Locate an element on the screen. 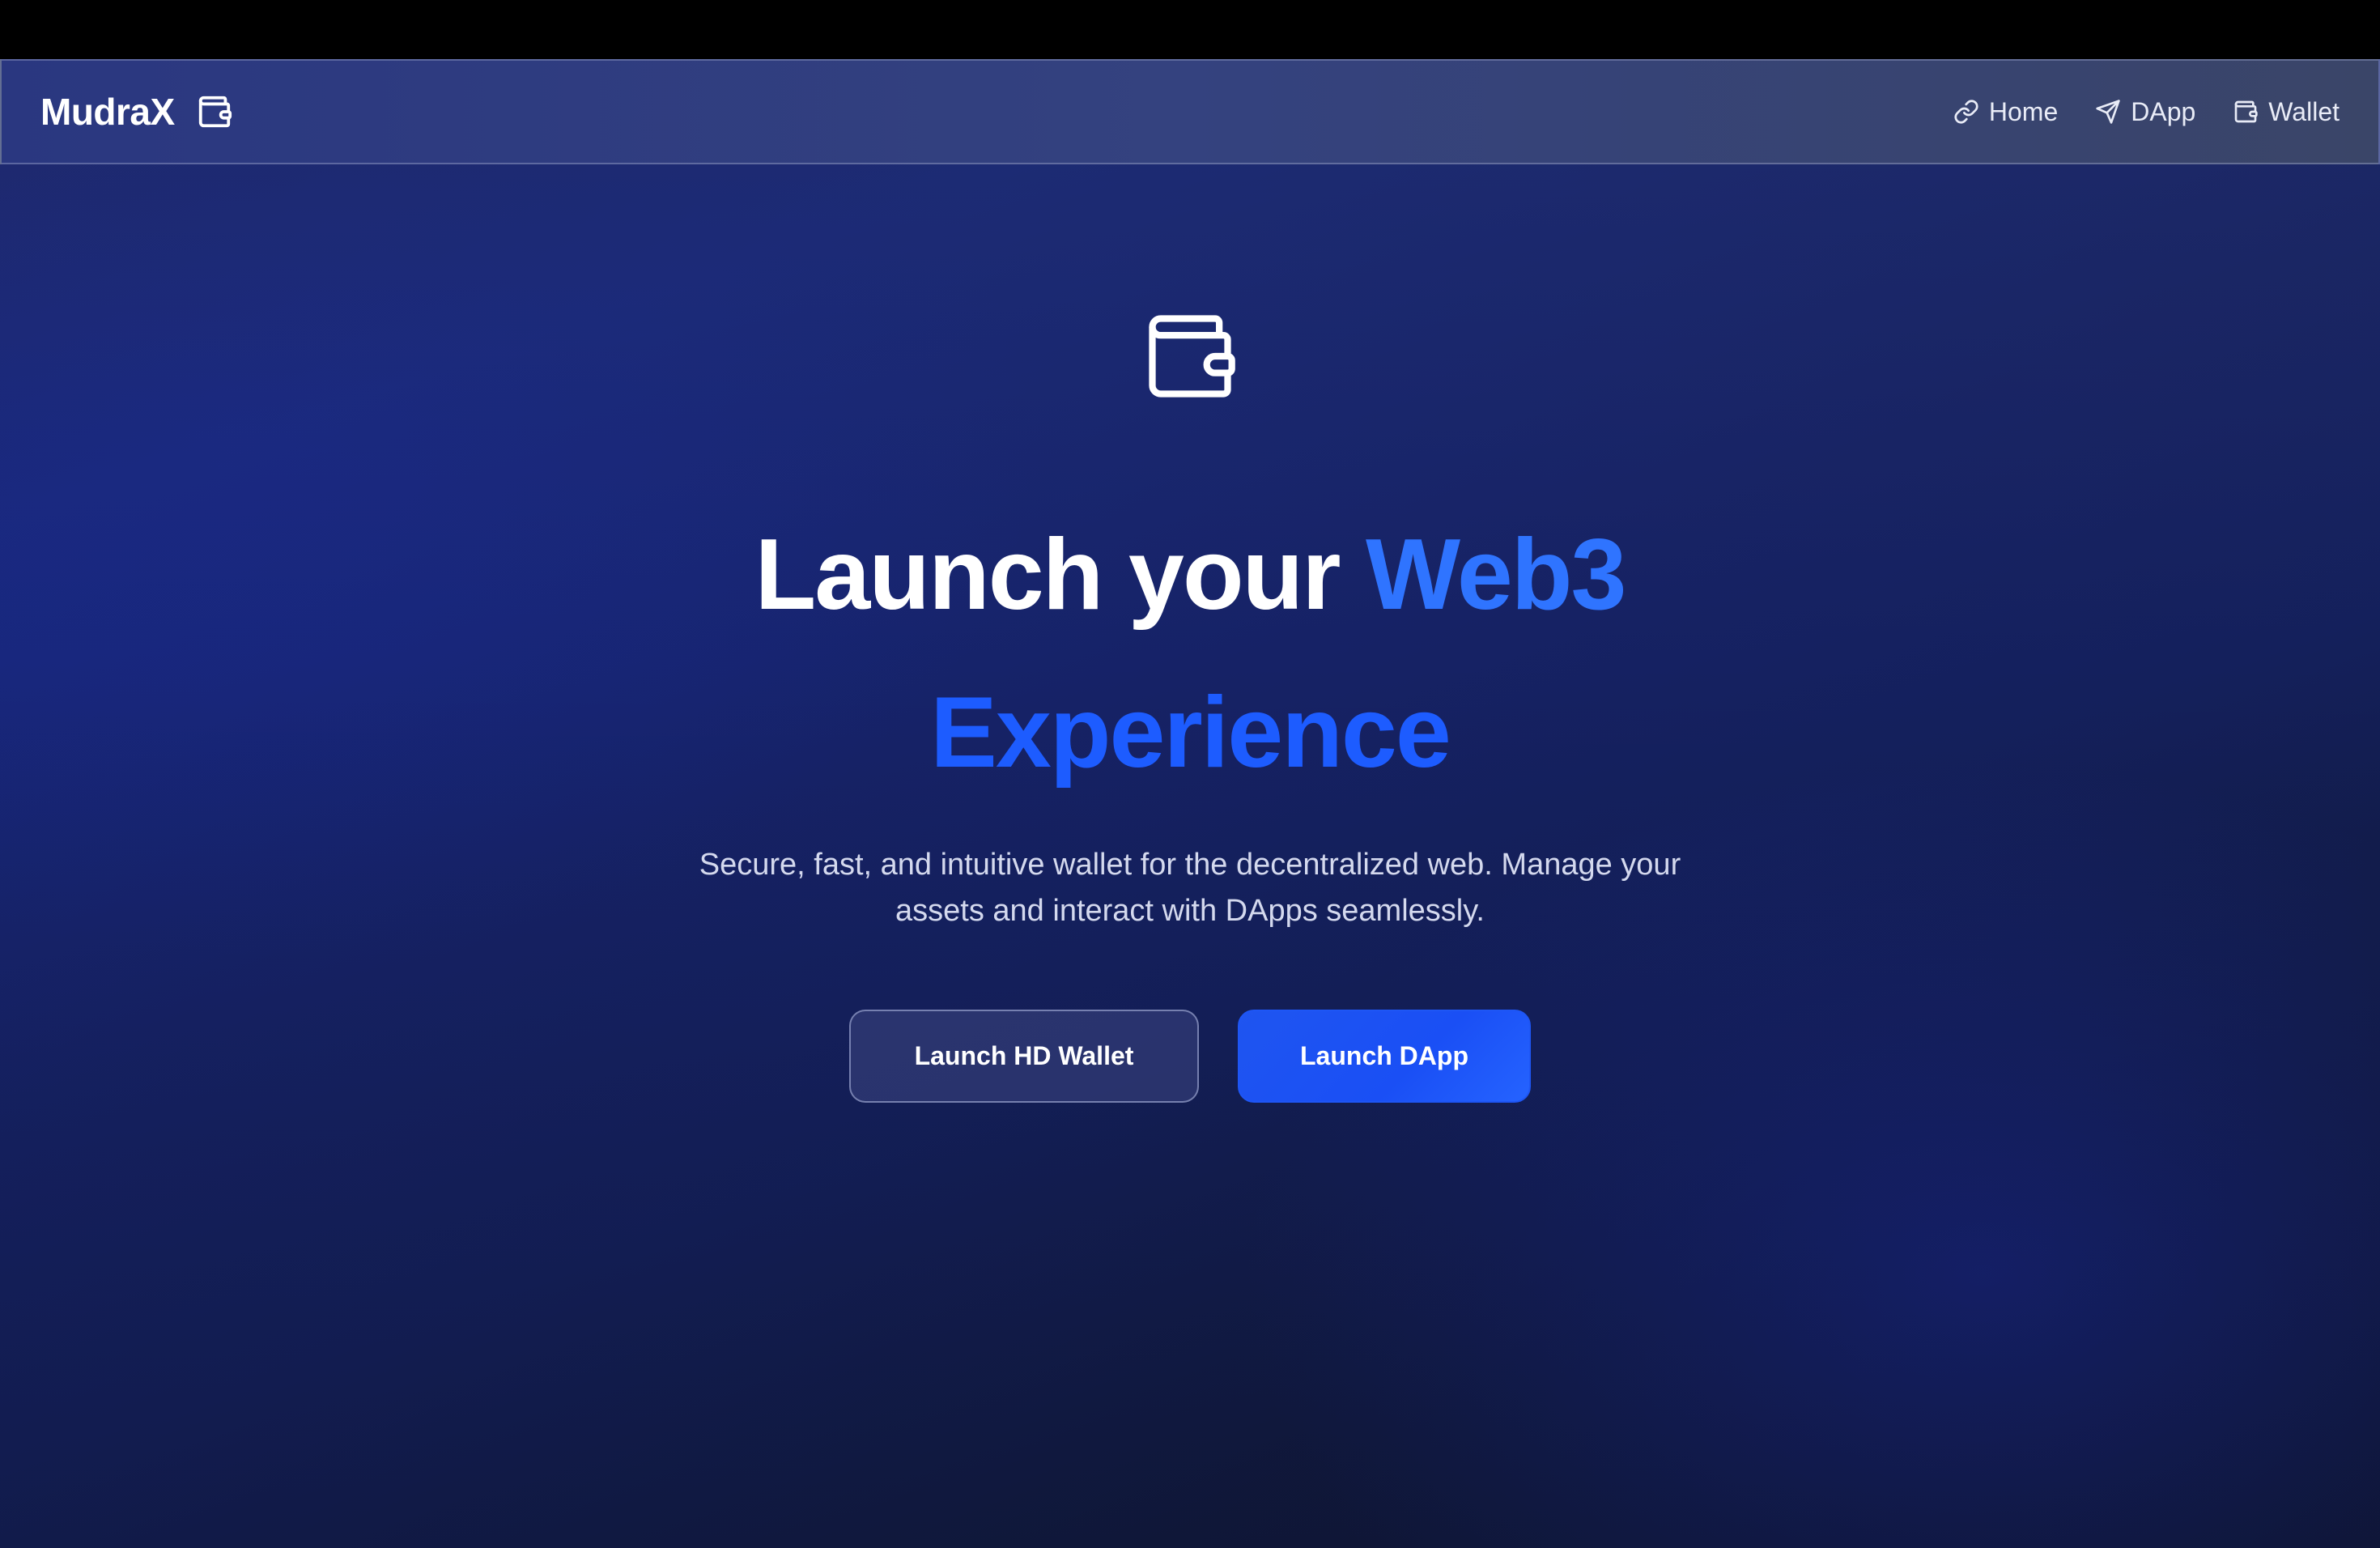 This screenshot has width=2380, height=1548. nav-link-wallet-label: Wallet is located at coordinates (2304, 111).